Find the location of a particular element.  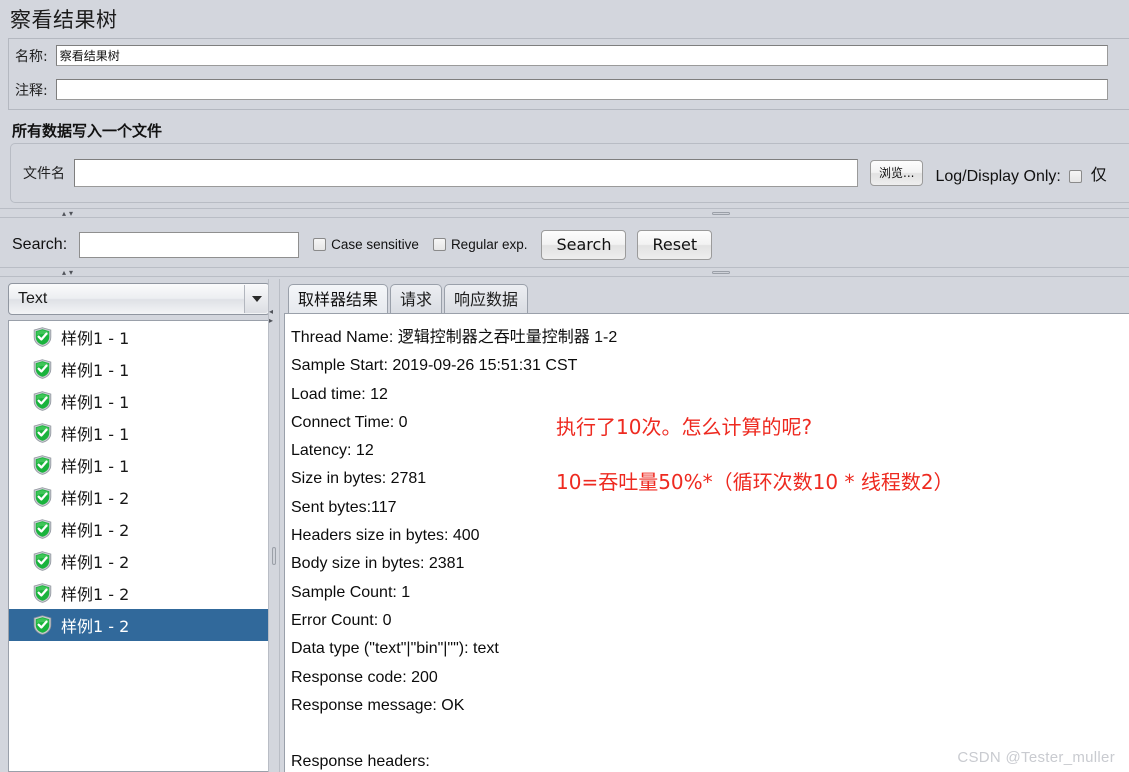

search-input is located at coordinates (189, 244).